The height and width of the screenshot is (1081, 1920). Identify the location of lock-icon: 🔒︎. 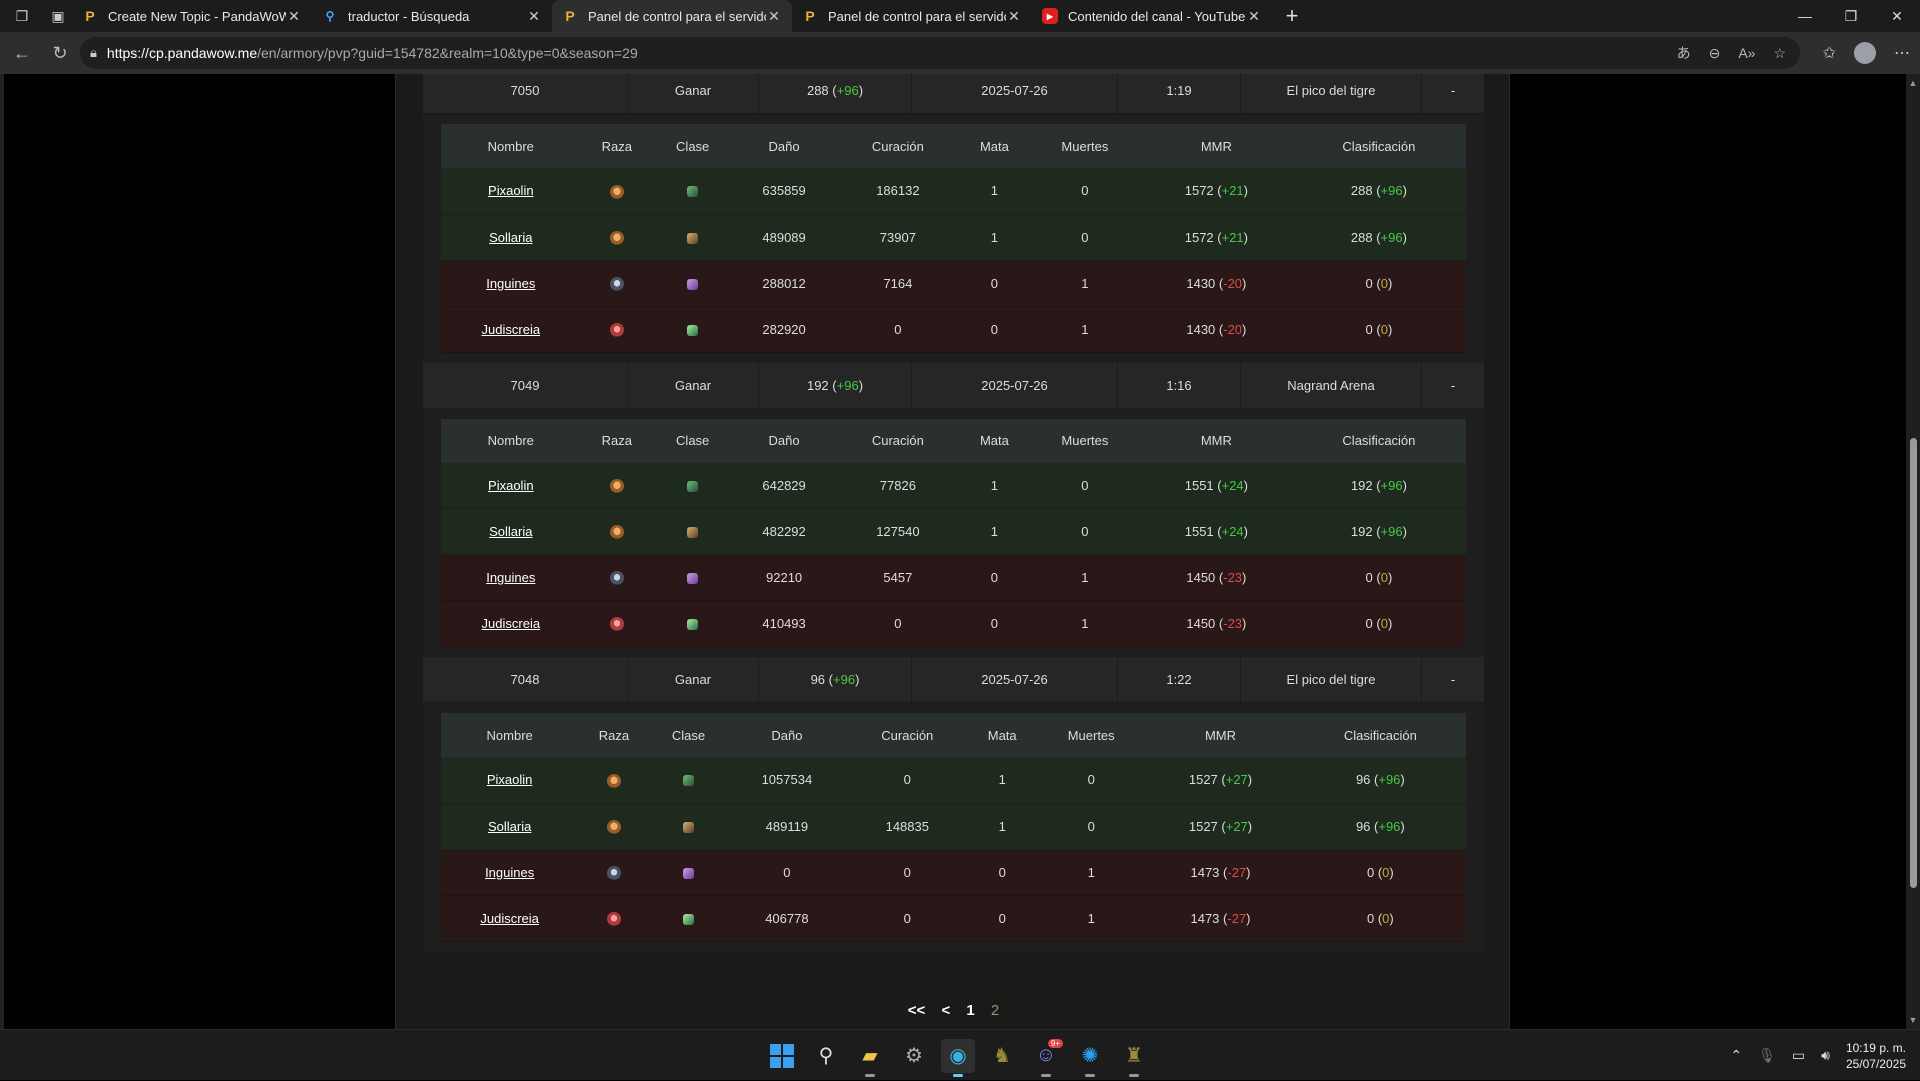
(93, 53).